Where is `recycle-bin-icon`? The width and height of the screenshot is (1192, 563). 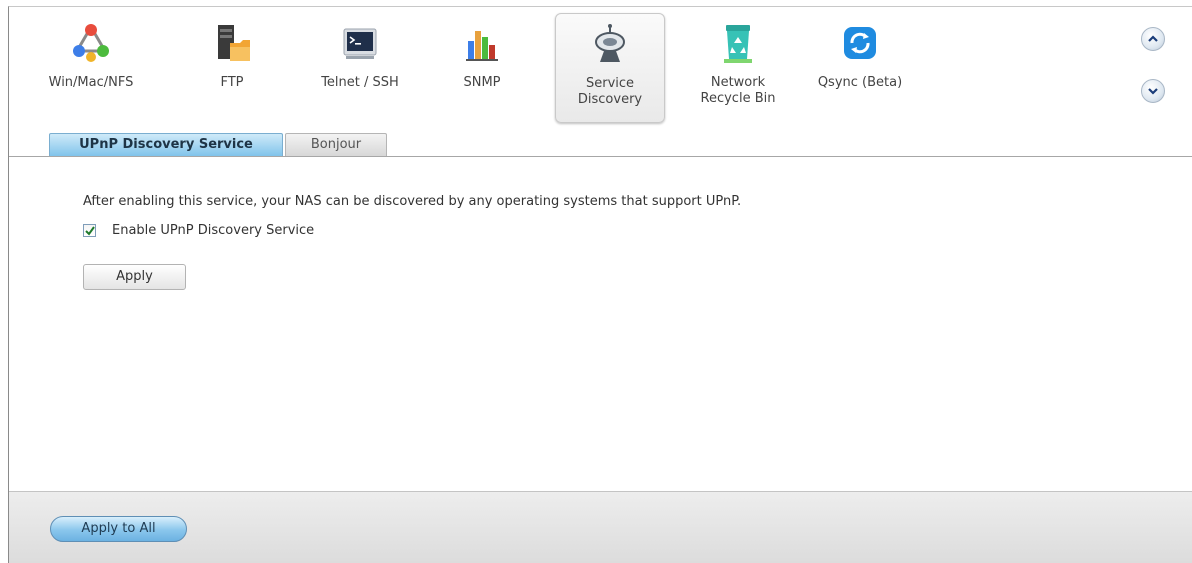
recycle-bin-icon is located at coordinates (738, 44).